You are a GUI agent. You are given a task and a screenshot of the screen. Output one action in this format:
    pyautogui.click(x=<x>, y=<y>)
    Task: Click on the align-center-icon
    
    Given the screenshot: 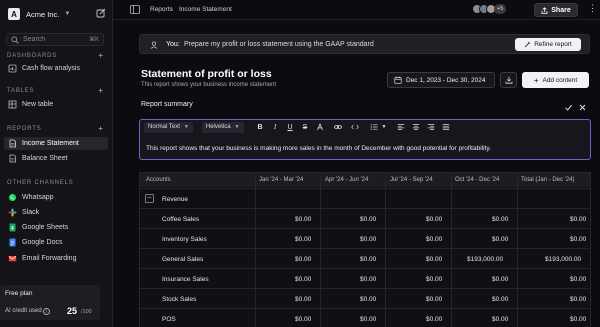 What is the action you would take?
    pyautogui.click(x=416, y=127)
    